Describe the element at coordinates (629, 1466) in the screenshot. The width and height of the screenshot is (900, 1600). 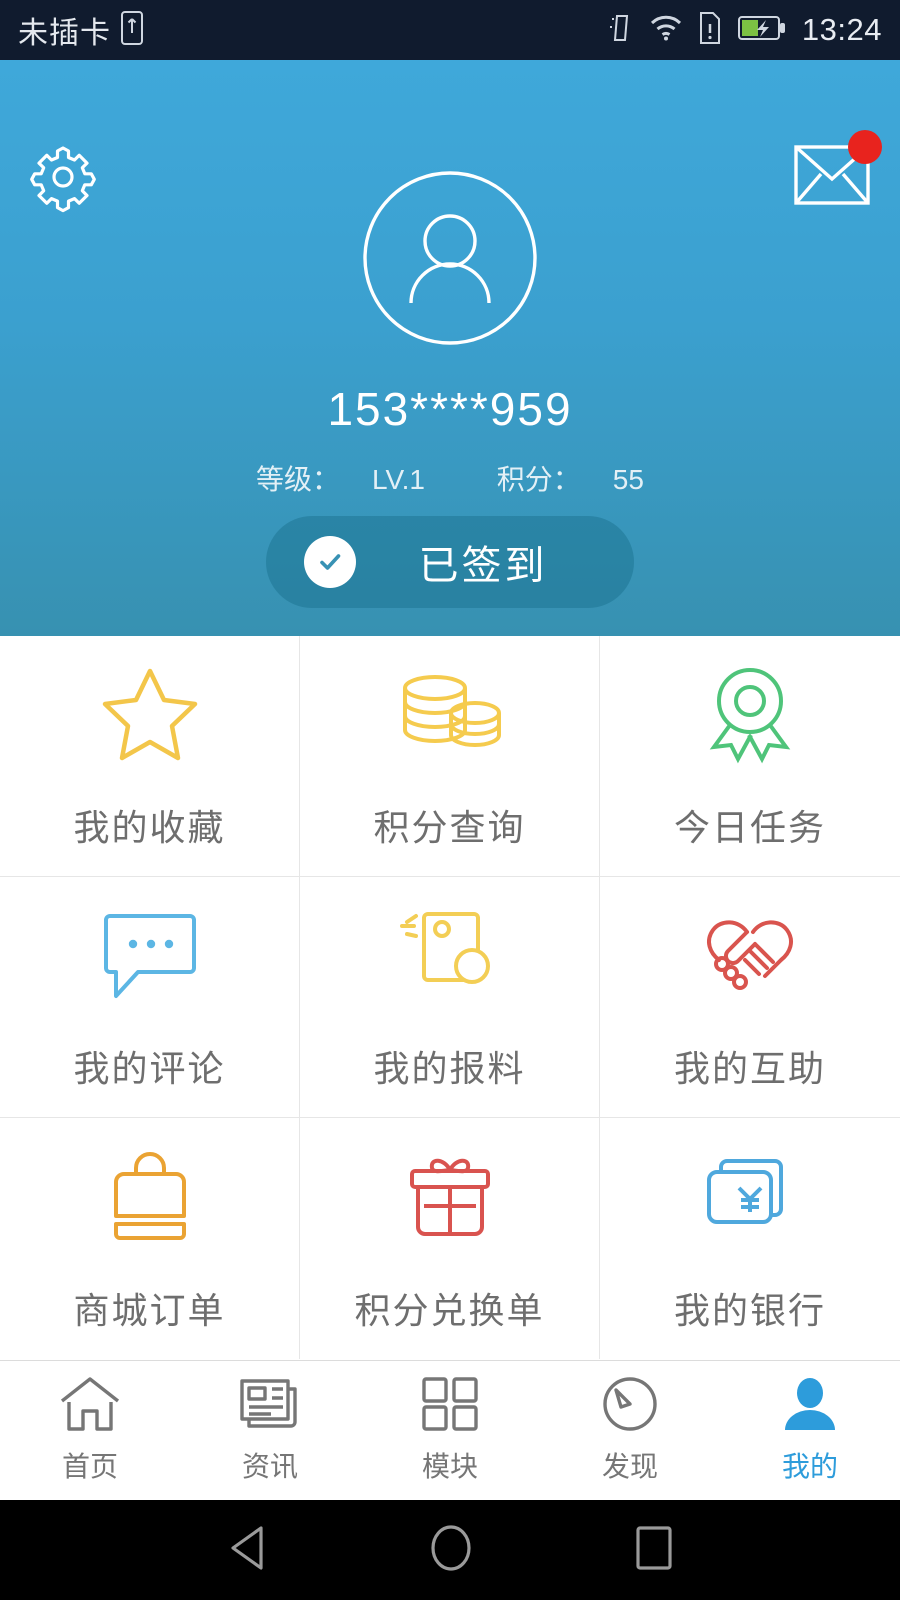
I see `tab-label: 发现` at that location.